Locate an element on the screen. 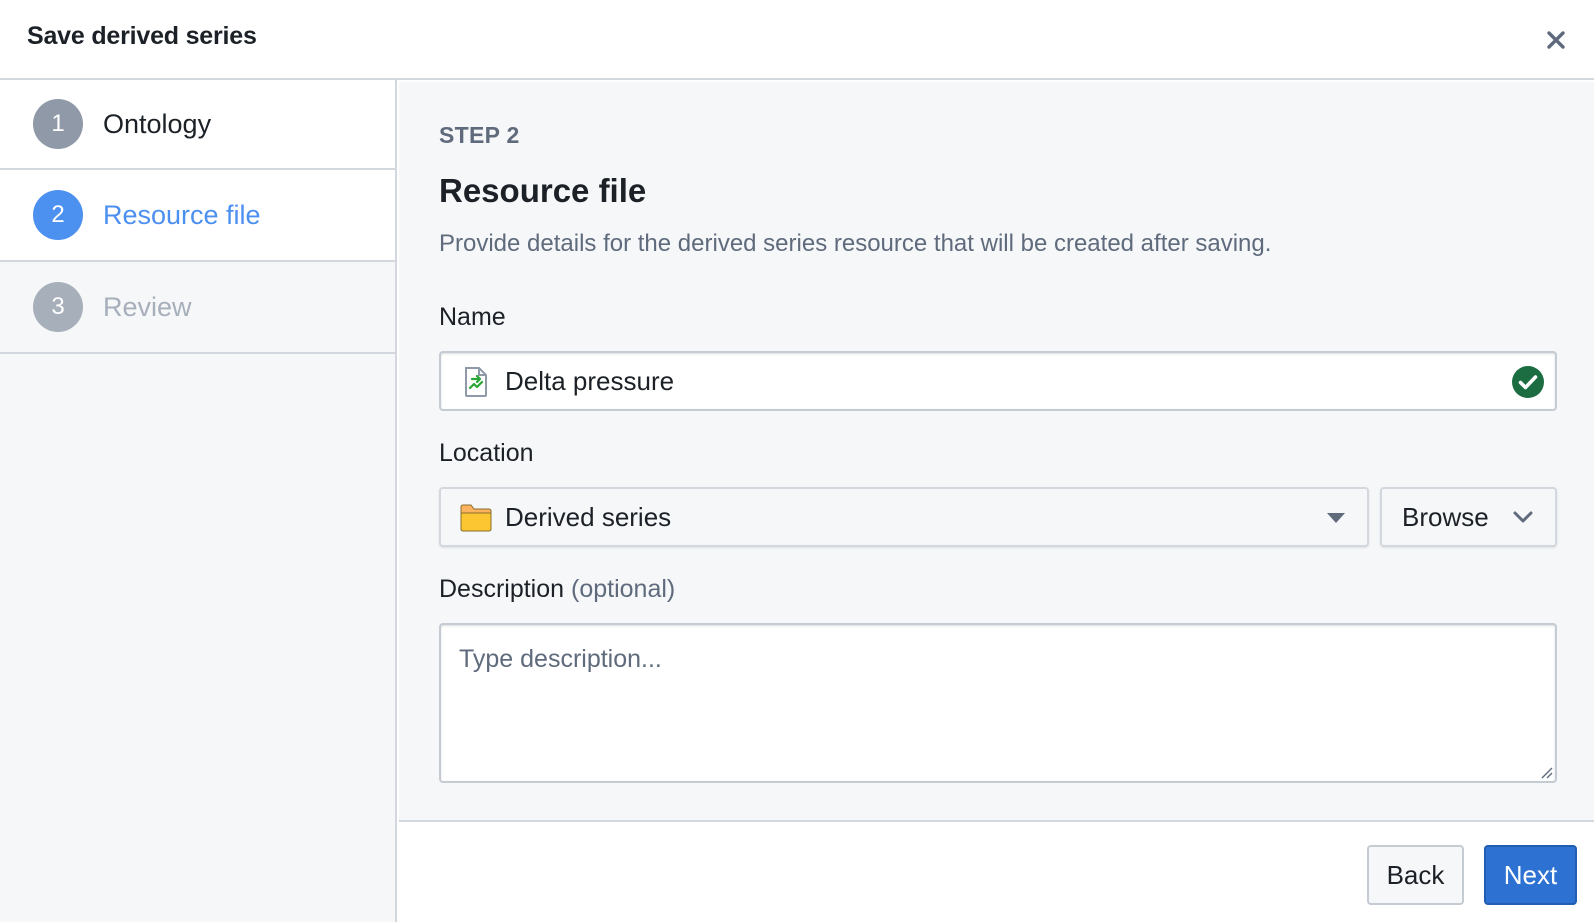 The width and height of the screenshot is (1594, 922). description-label: Description (optional) is located at coordinates (557, 589).